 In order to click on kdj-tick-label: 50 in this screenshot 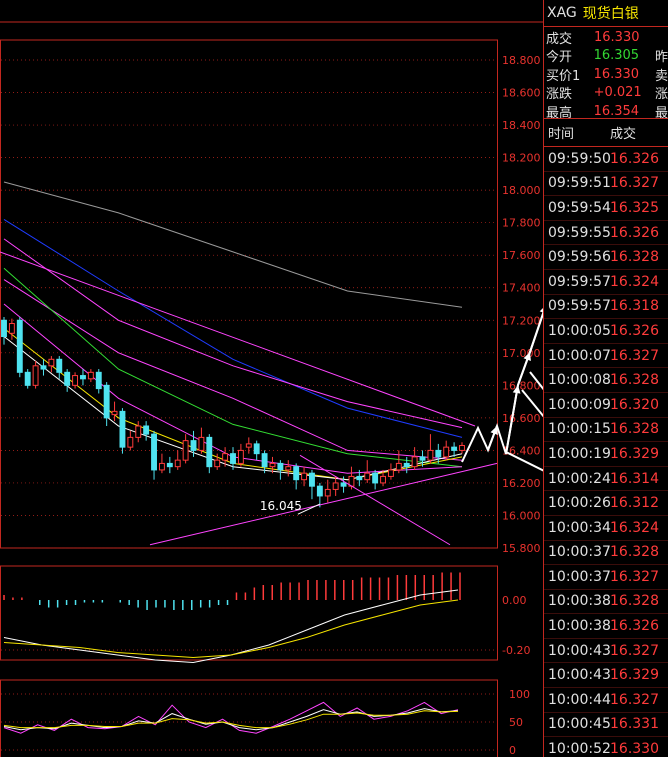, I will do `click(516, 722)`.